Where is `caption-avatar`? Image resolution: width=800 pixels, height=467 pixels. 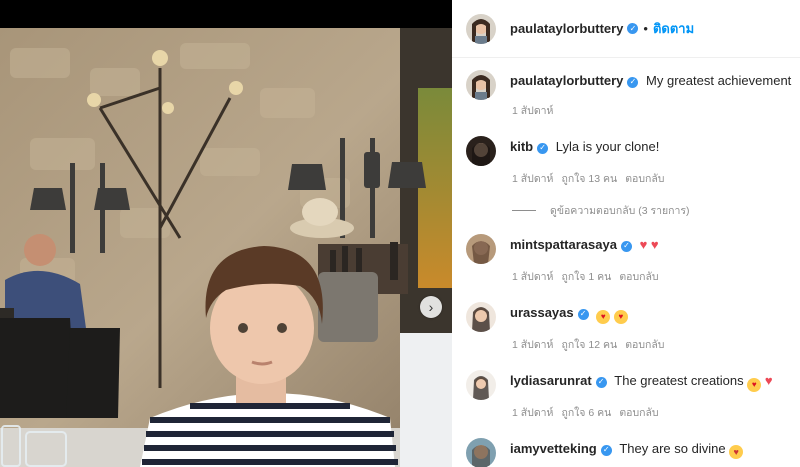 caption-avatar is located at coordinates (481, 85).